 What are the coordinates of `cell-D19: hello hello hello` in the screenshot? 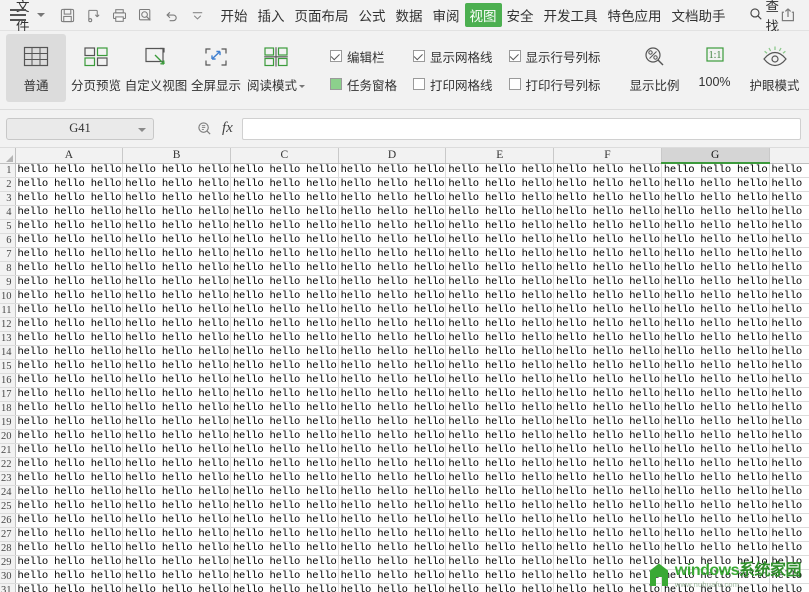 It's located at (392, 422).